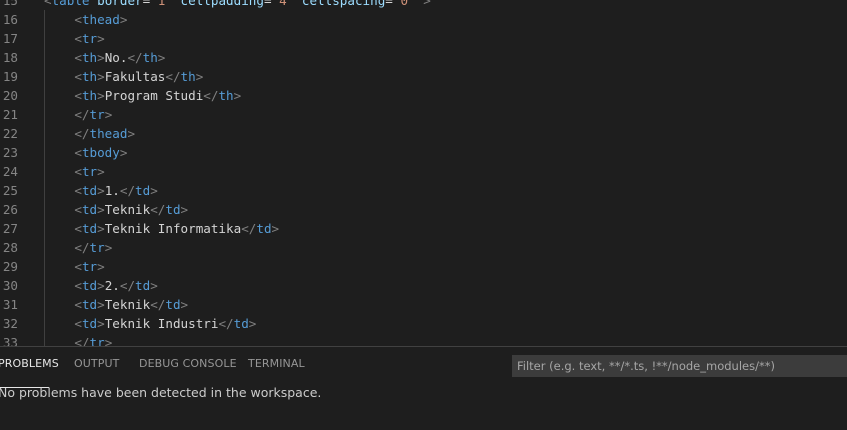 The width and height of the screenshot is (847, 430). I want to click on code-line: 26 <td>Teknik</td>, so click(423, 209).